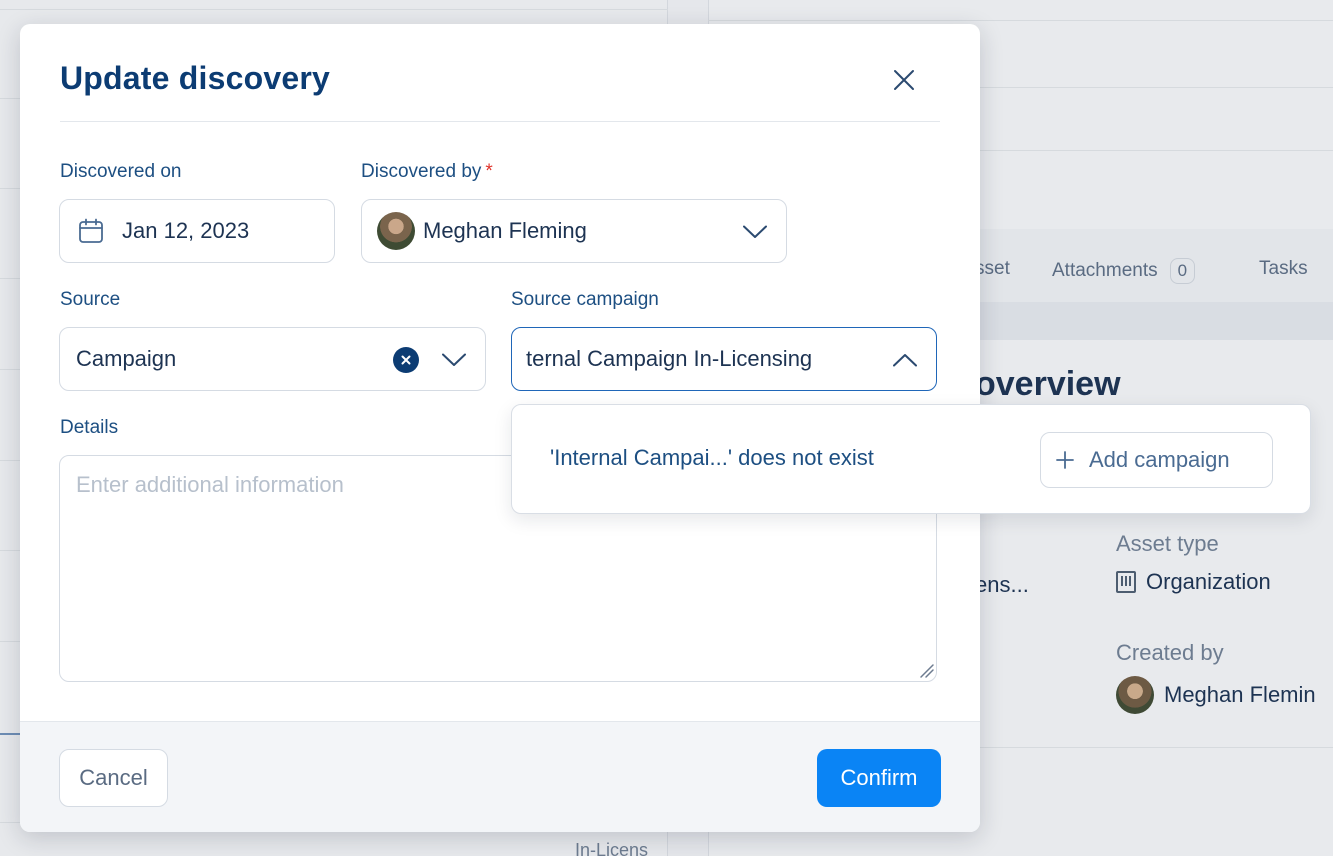  I want to click on overview-heading: overview, so click(1048, 384).